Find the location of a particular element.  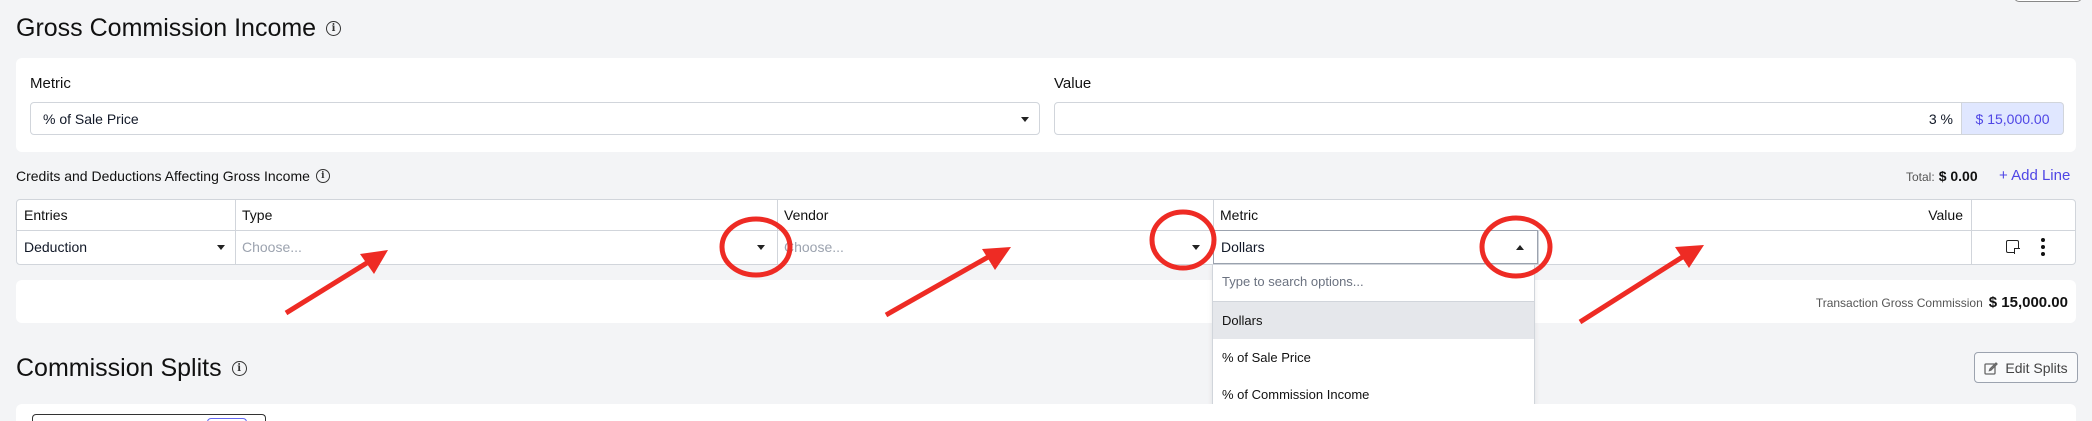

splits-heading: Commission Splits i is located at coordinates (131, 368).